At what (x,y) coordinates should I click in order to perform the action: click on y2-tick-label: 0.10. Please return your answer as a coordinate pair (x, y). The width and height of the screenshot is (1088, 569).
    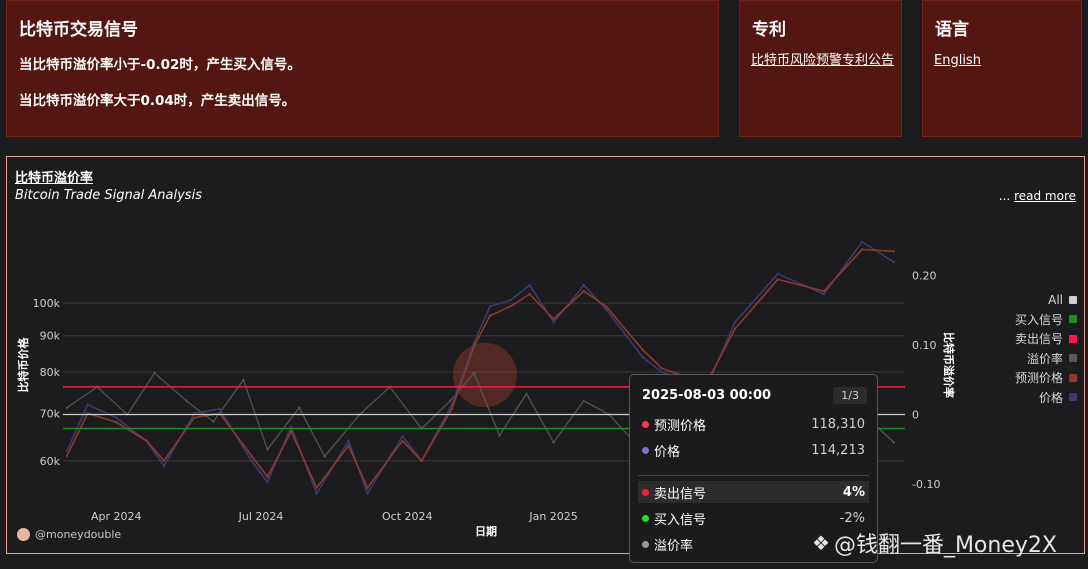
    Looking at the image, I should click on (924, 345).